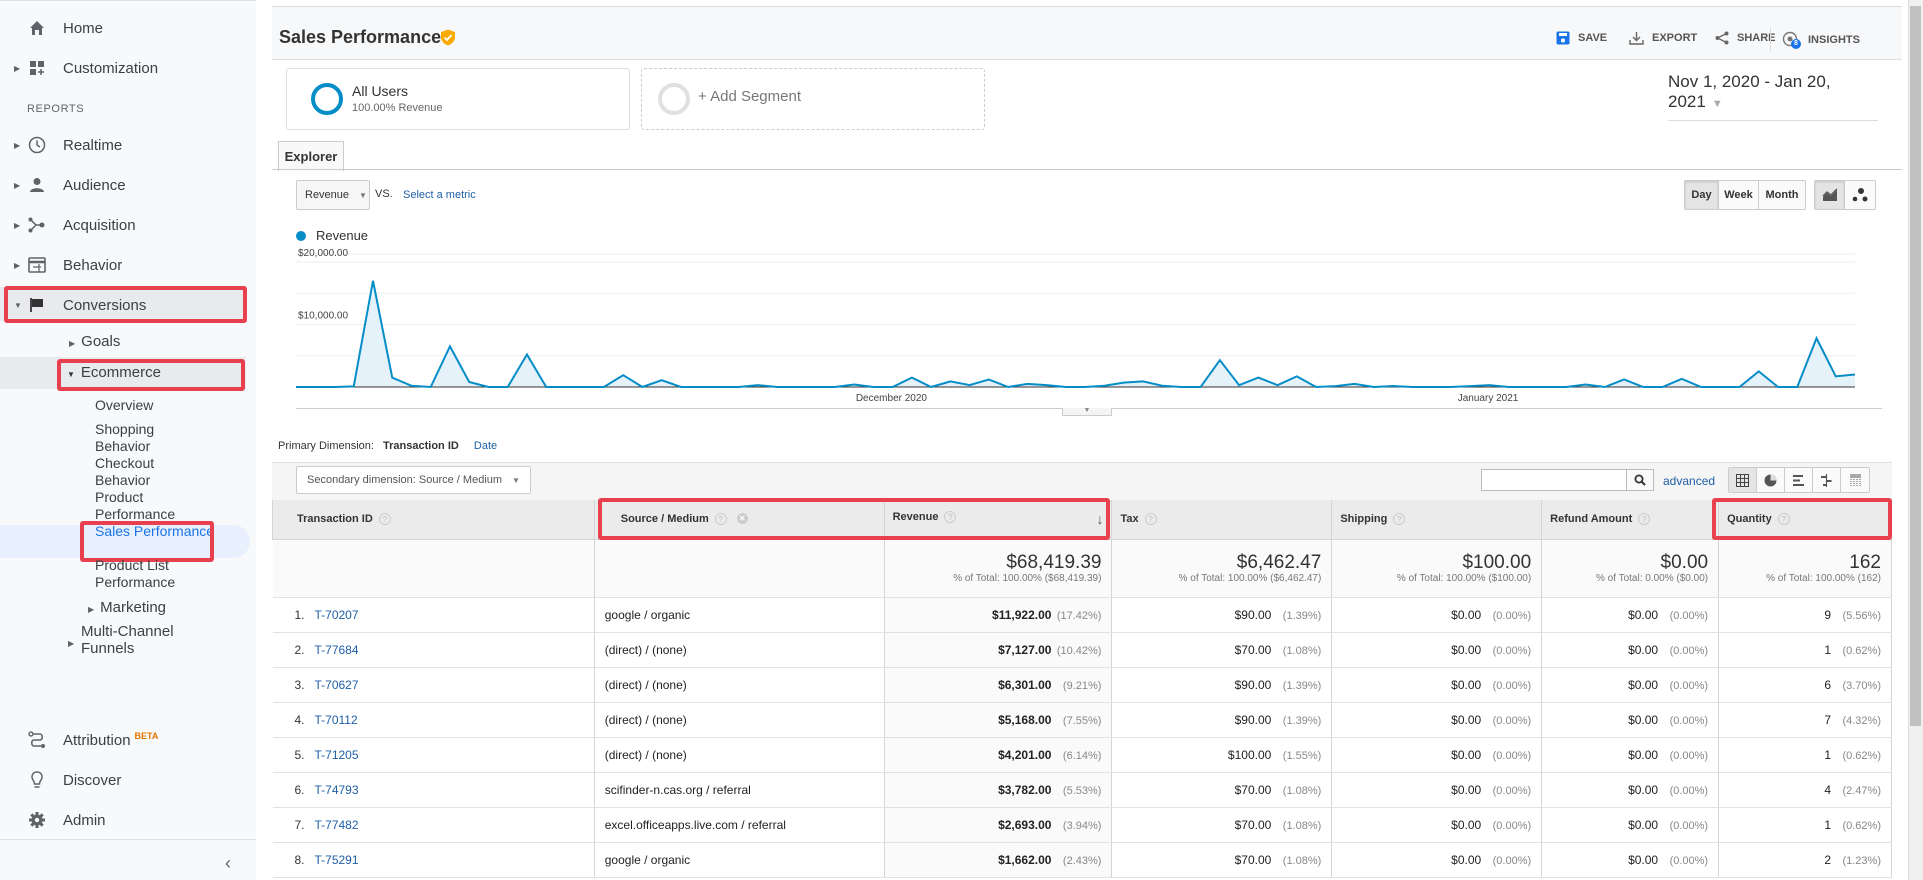 The height and width of the screenshot is (880, 1923). What do you see at coordinates (128, 225) in the screenshot?
I see `sidebar-item-acquisition: ▶ Acquisition` at bounding box center [128, 225].